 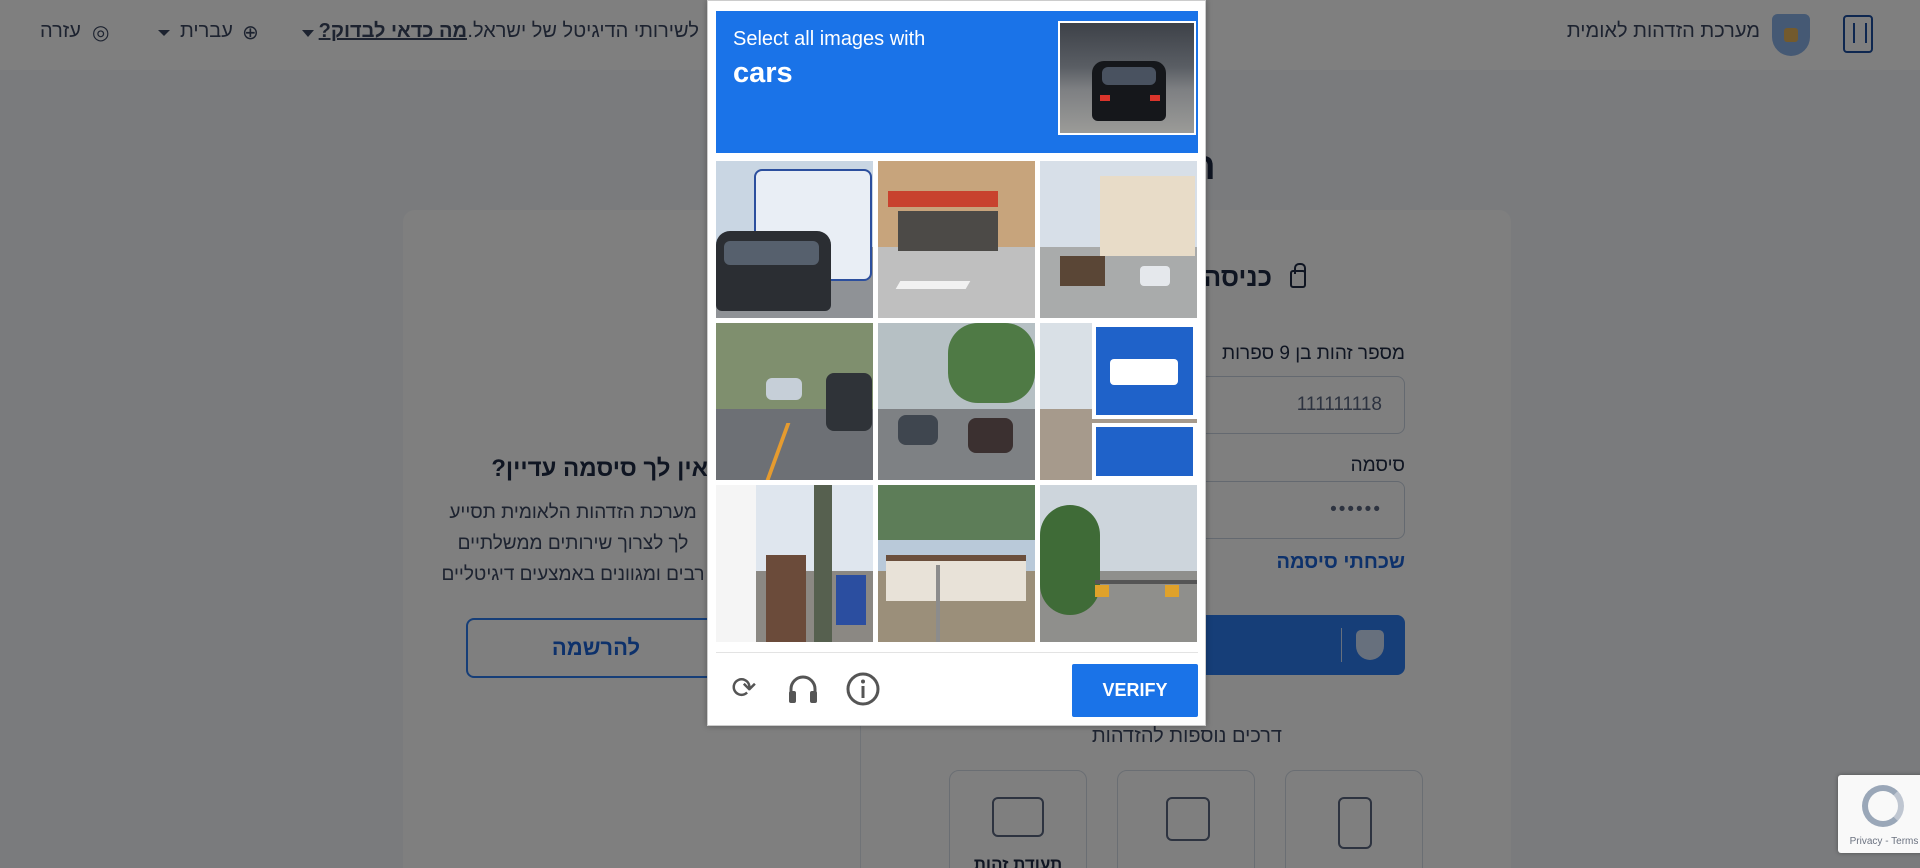 I want to click on captcha-sample-image, so click(x=1127, y=78).